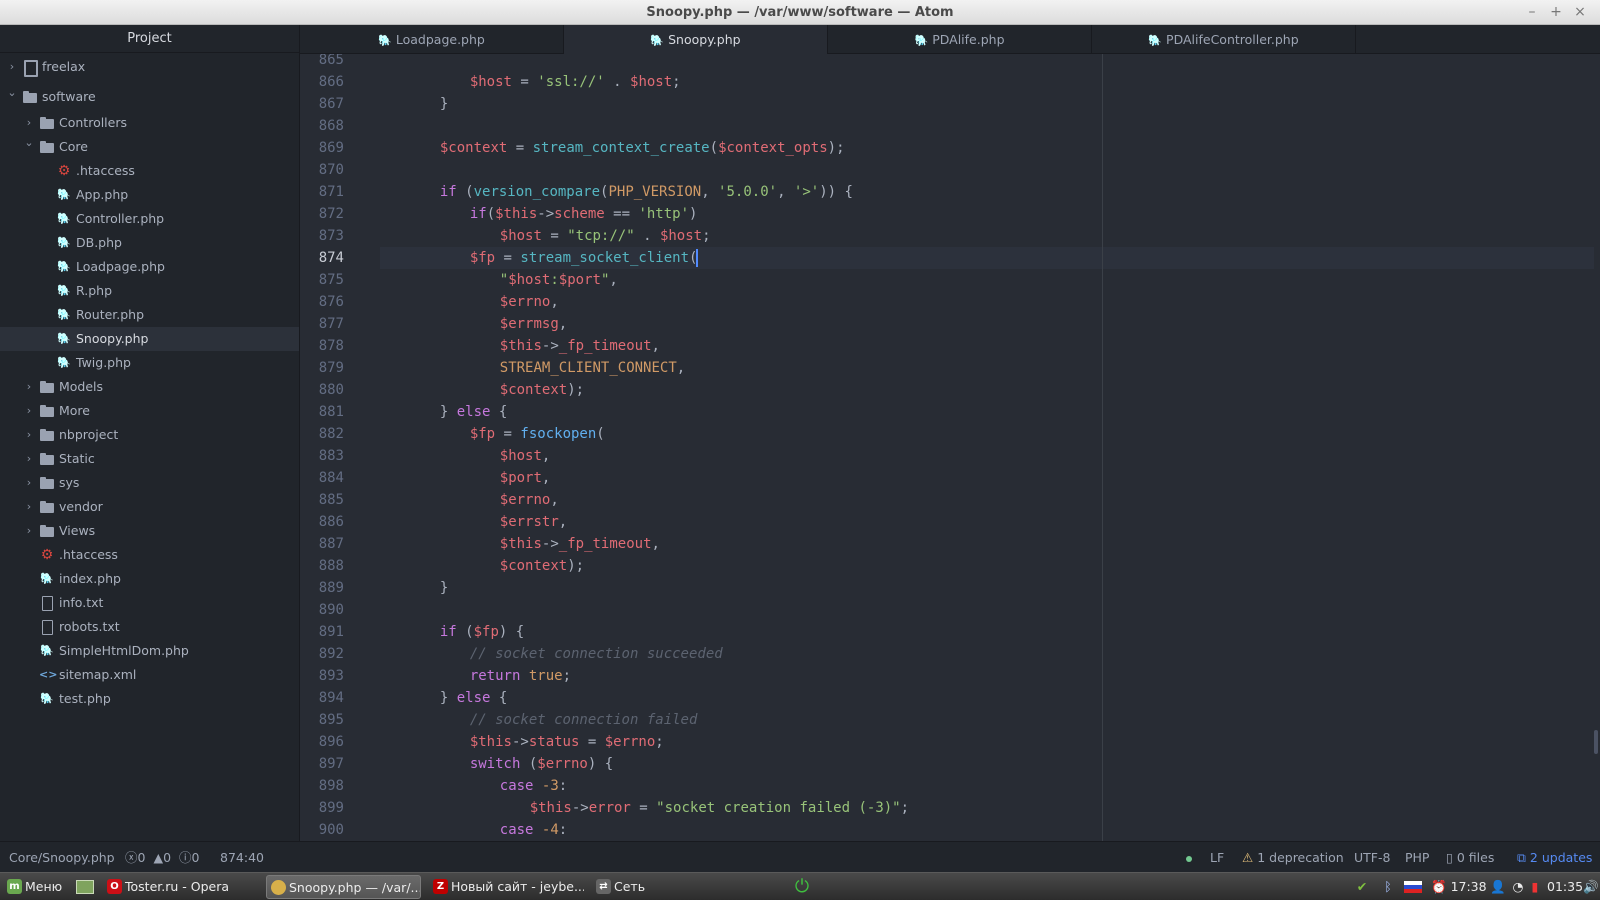 The width and height of the screenshot is (1600, 900). What do you see at coordinates (331, 148) in the screenshot?
I see `line-number: 869` at bounding box center [331, 148].